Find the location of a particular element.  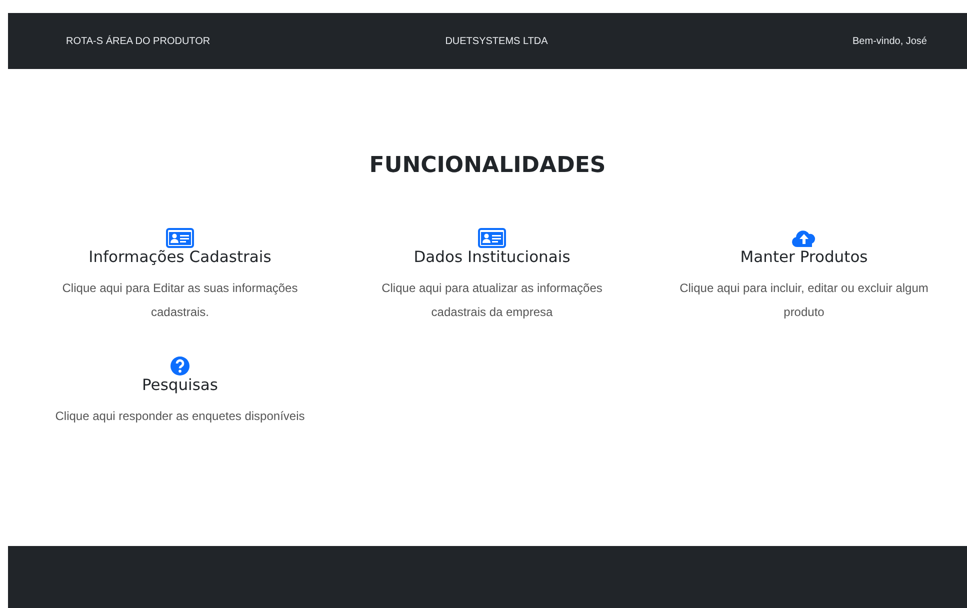

feature-title: Manter Produtos is located at coordinates (804, 257).